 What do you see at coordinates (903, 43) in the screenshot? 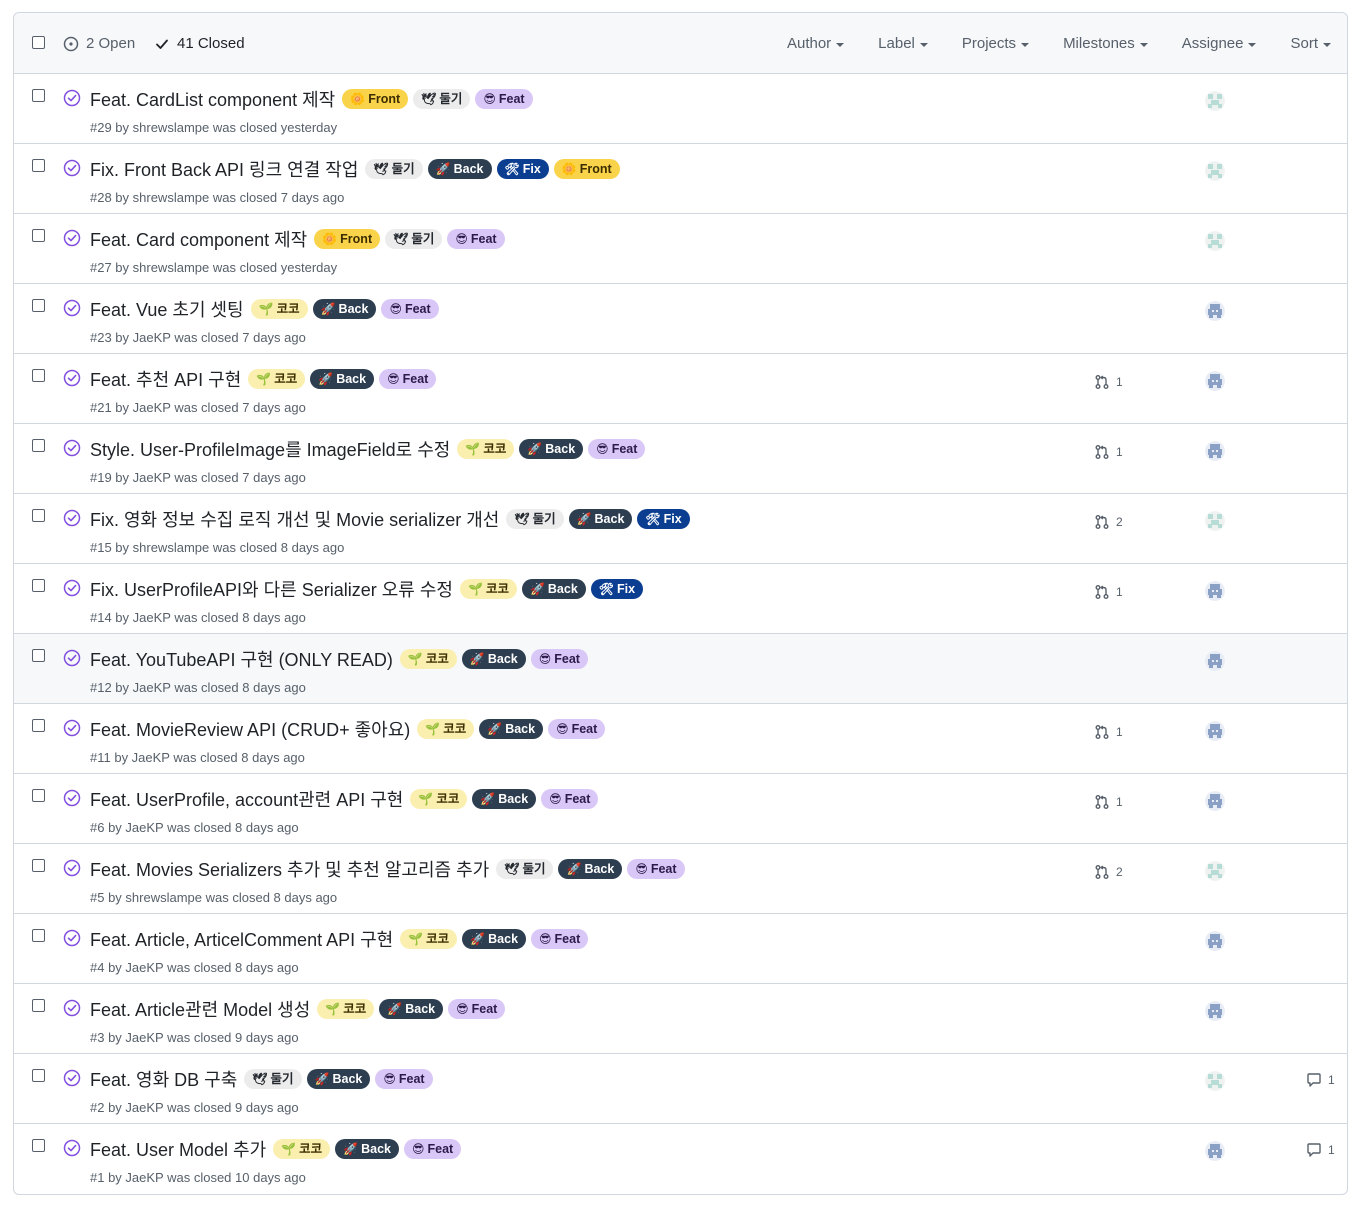
I see `label-filter: Label` at bounding box center [903, 43].